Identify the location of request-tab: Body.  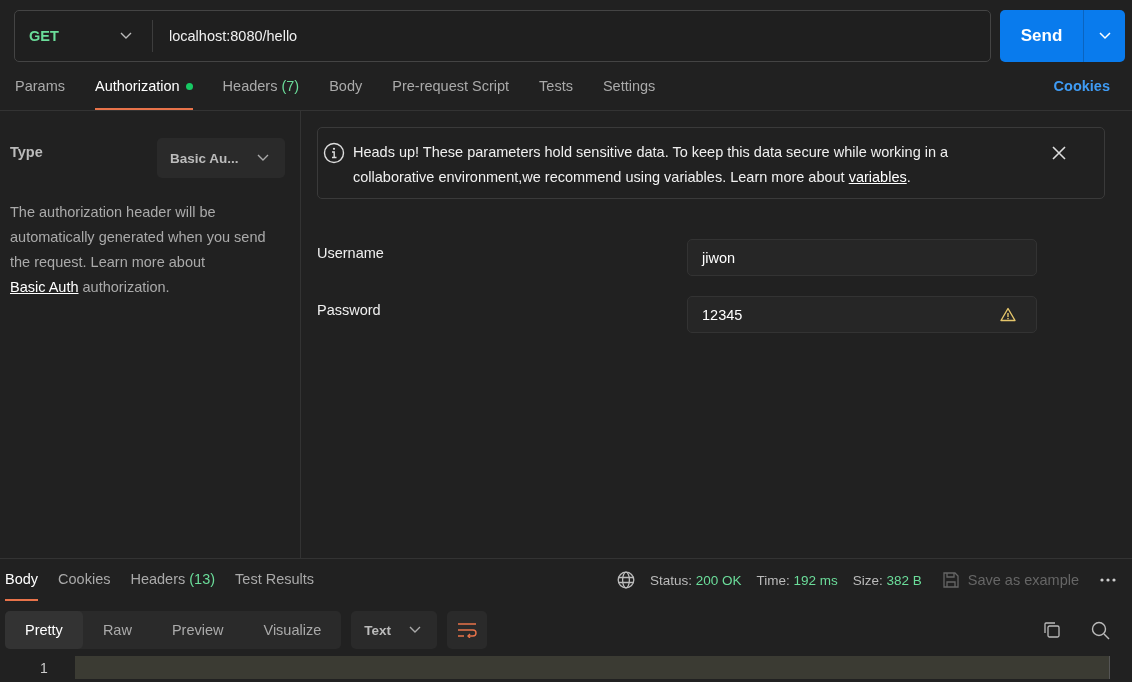
(346, 86).